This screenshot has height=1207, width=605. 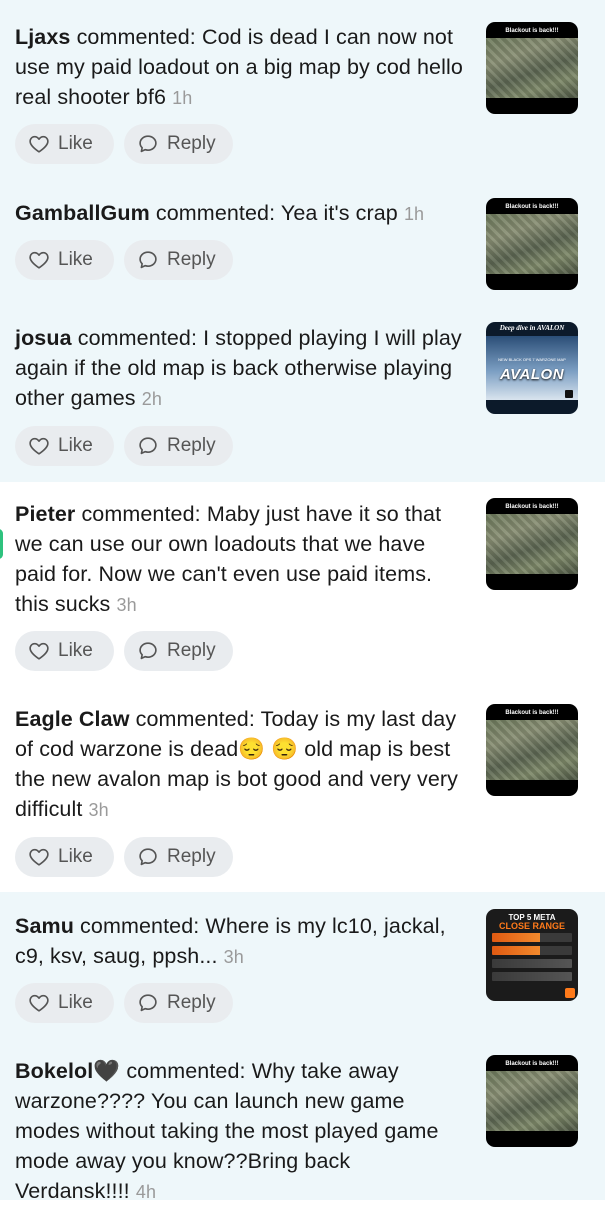 What do you see at coordinates (67, 1071) in the screenshot?
I see `comment-username: Bokelol🖤` at bounding box center [67, 1071].